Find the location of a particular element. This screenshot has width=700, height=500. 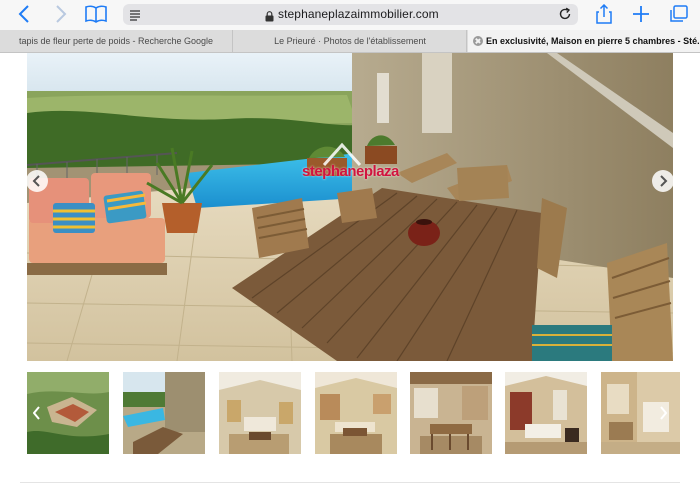

address-bar: stephaneplazaimmobilier.com is located at coordinates (350, 14).